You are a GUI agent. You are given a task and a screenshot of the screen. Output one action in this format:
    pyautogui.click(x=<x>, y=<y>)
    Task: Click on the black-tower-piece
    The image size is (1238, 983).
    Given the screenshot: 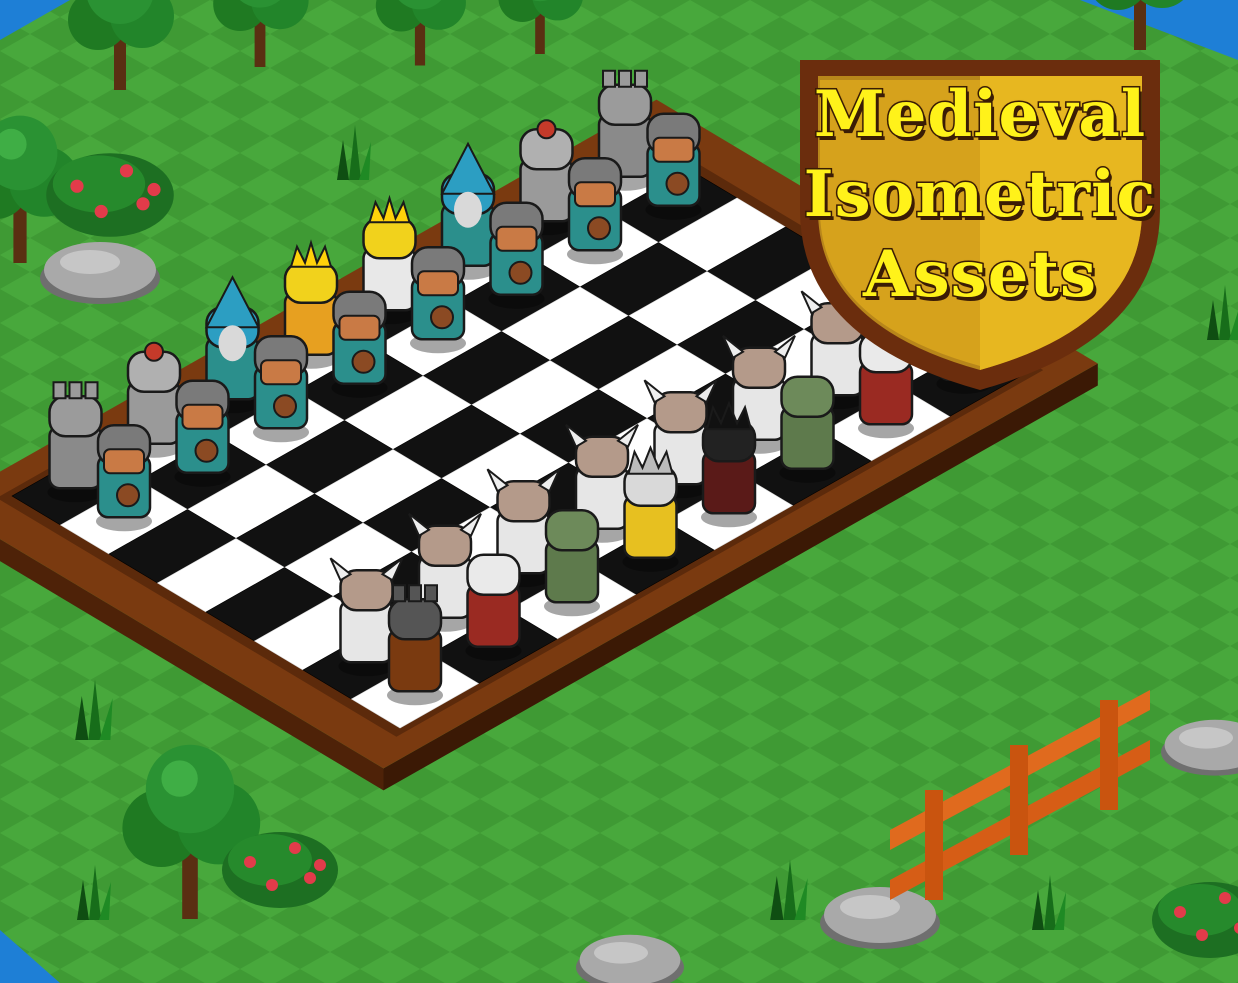 What is the action you would take?
    pyautogui.click(x=415, y=645)
    